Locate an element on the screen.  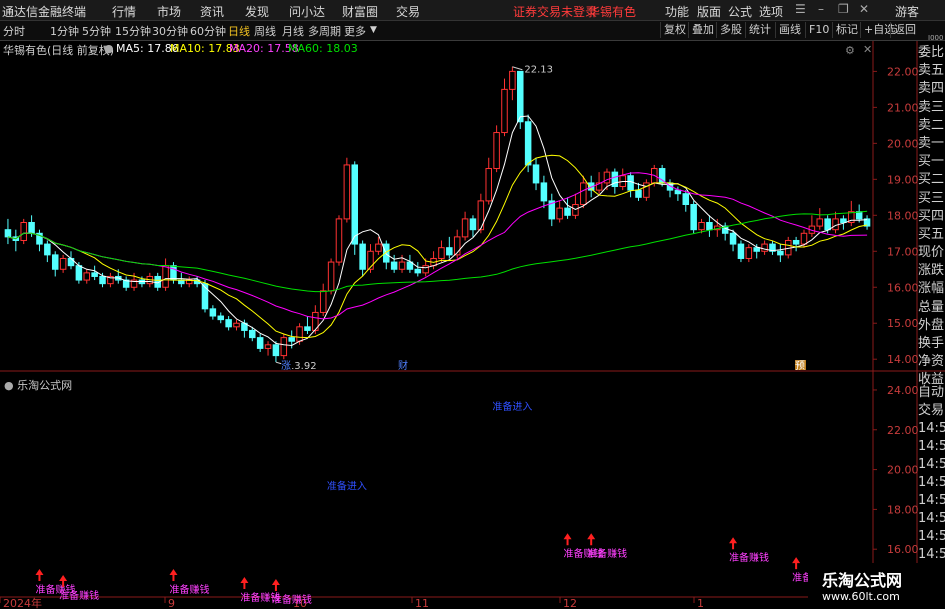
quote-field-label: 现价 is located at coordinates (931, 253).